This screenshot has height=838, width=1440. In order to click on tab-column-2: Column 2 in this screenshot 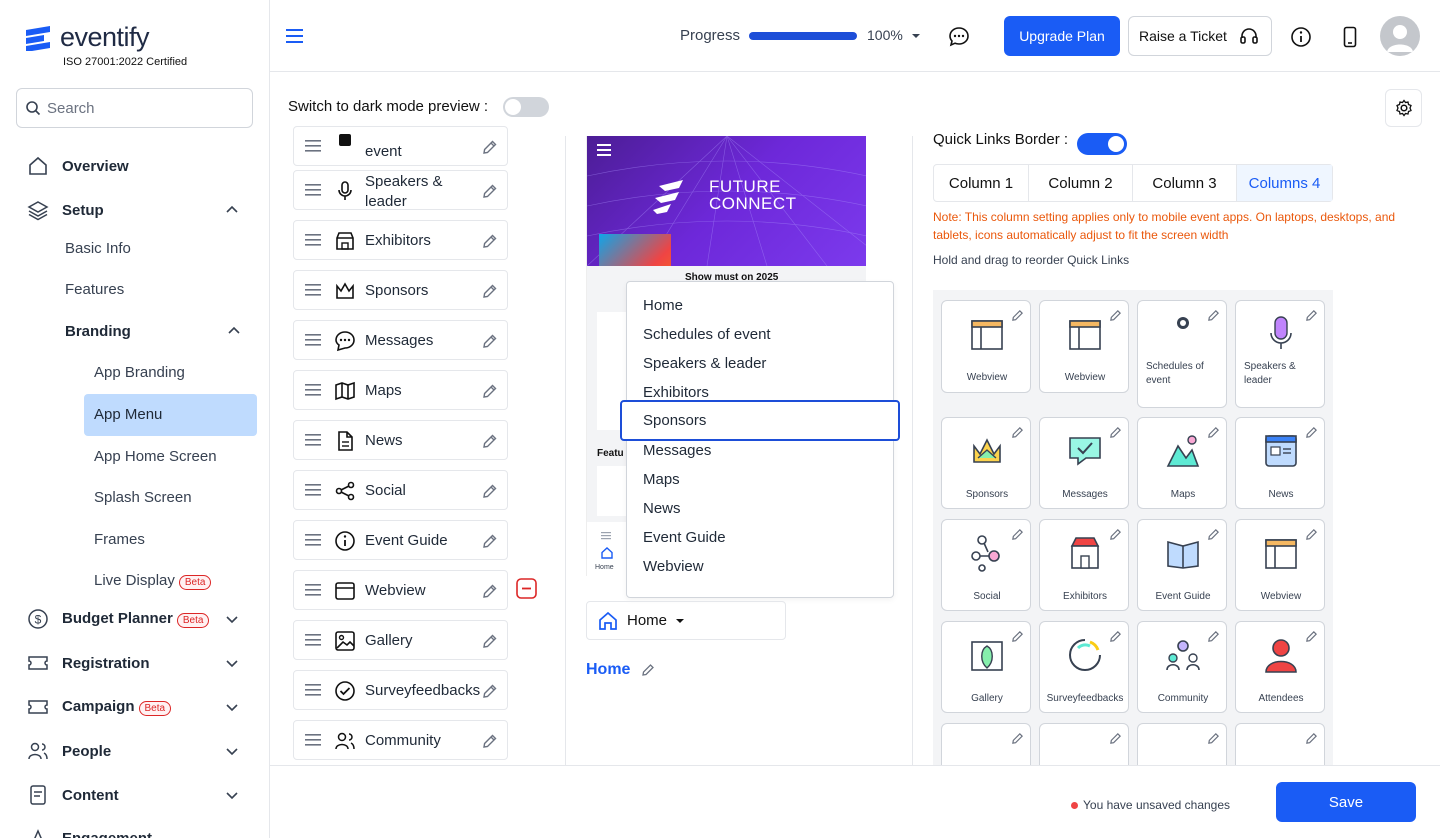, I will do `click(1081, 183)`.